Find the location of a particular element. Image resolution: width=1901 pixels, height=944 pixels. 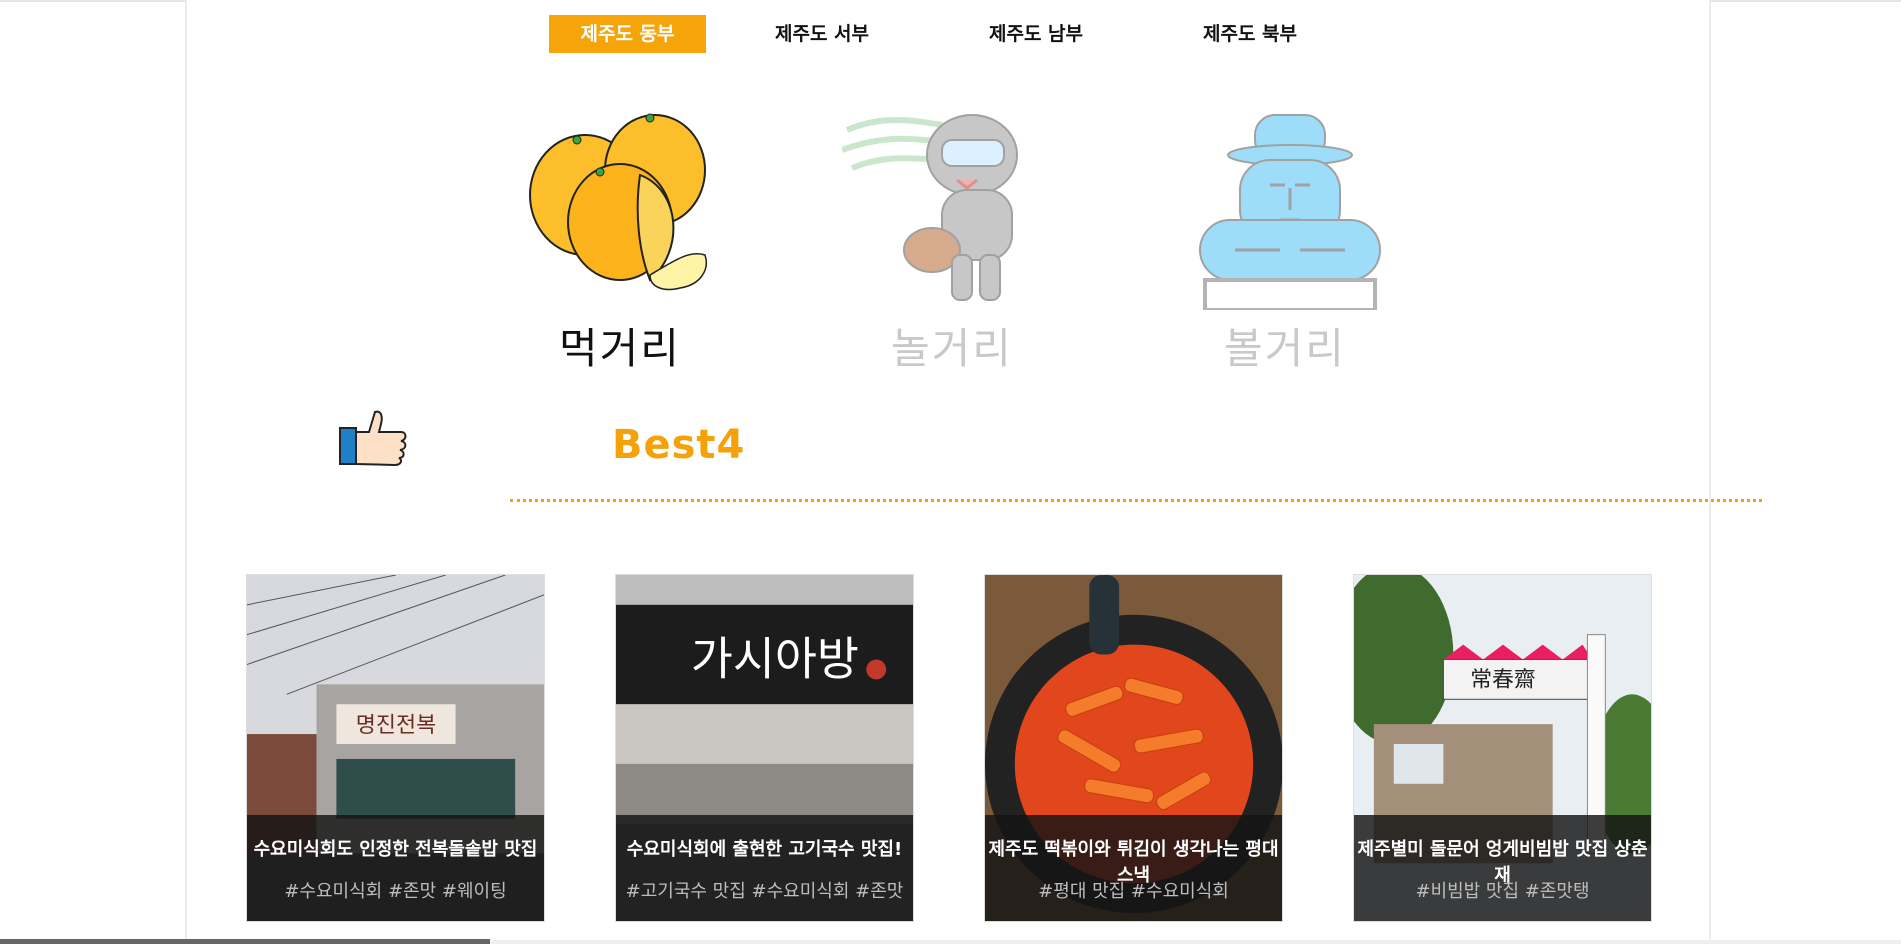

best-card-4: 常春齋 제주별미 돌문어 엉게비빔밥 맛집 상춘재 #비빔밥 맛집 #존맛탱 is located at coordinates (1502, 748).